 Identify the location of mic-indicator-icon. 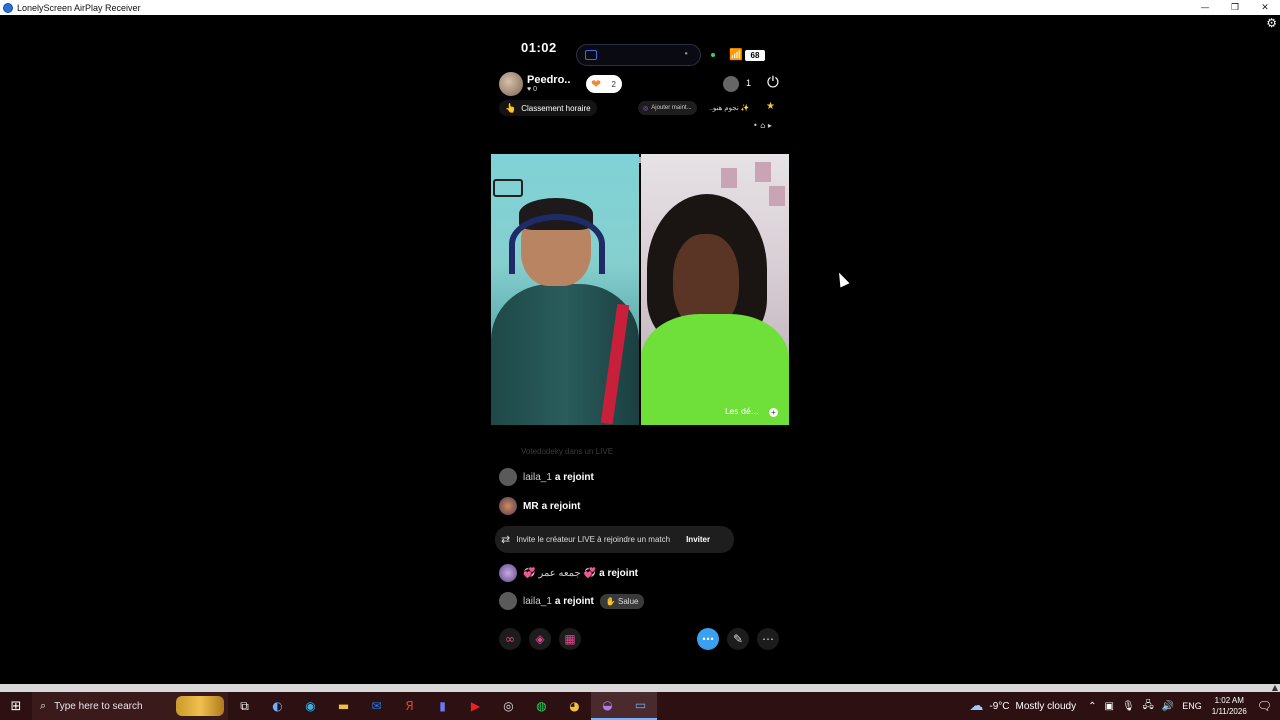
(713, 55).